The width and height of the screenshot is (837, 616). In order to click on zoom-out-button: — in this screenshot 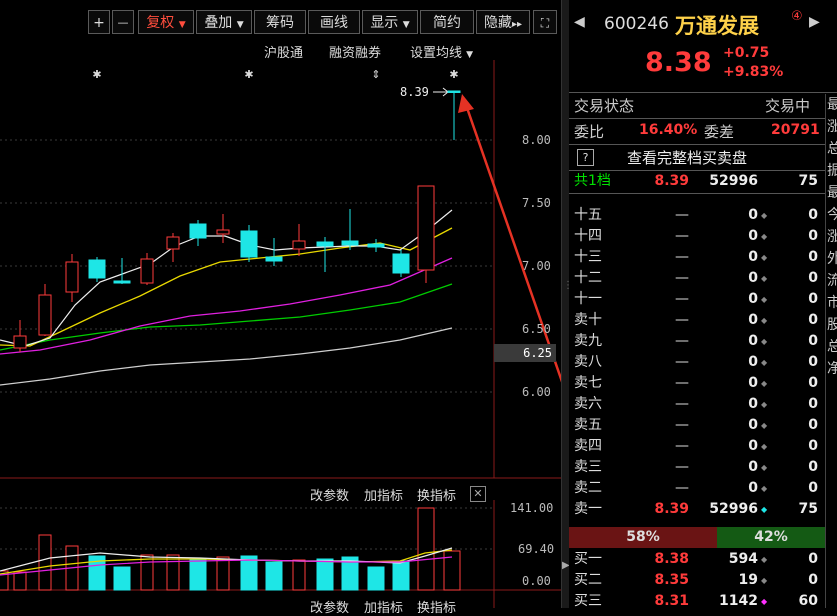, I will do `click(123, 22)`.